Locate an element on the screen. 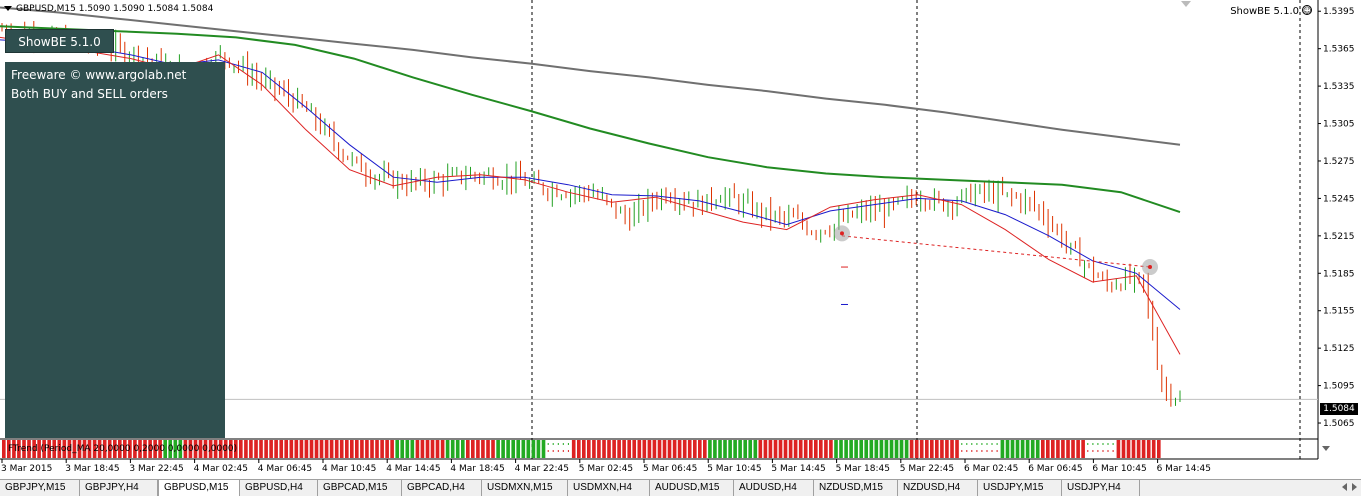 This screenshot has width=1361, height=496. time-tick-label: 4 Mar 02:45 is located at coordinates (221, 469).